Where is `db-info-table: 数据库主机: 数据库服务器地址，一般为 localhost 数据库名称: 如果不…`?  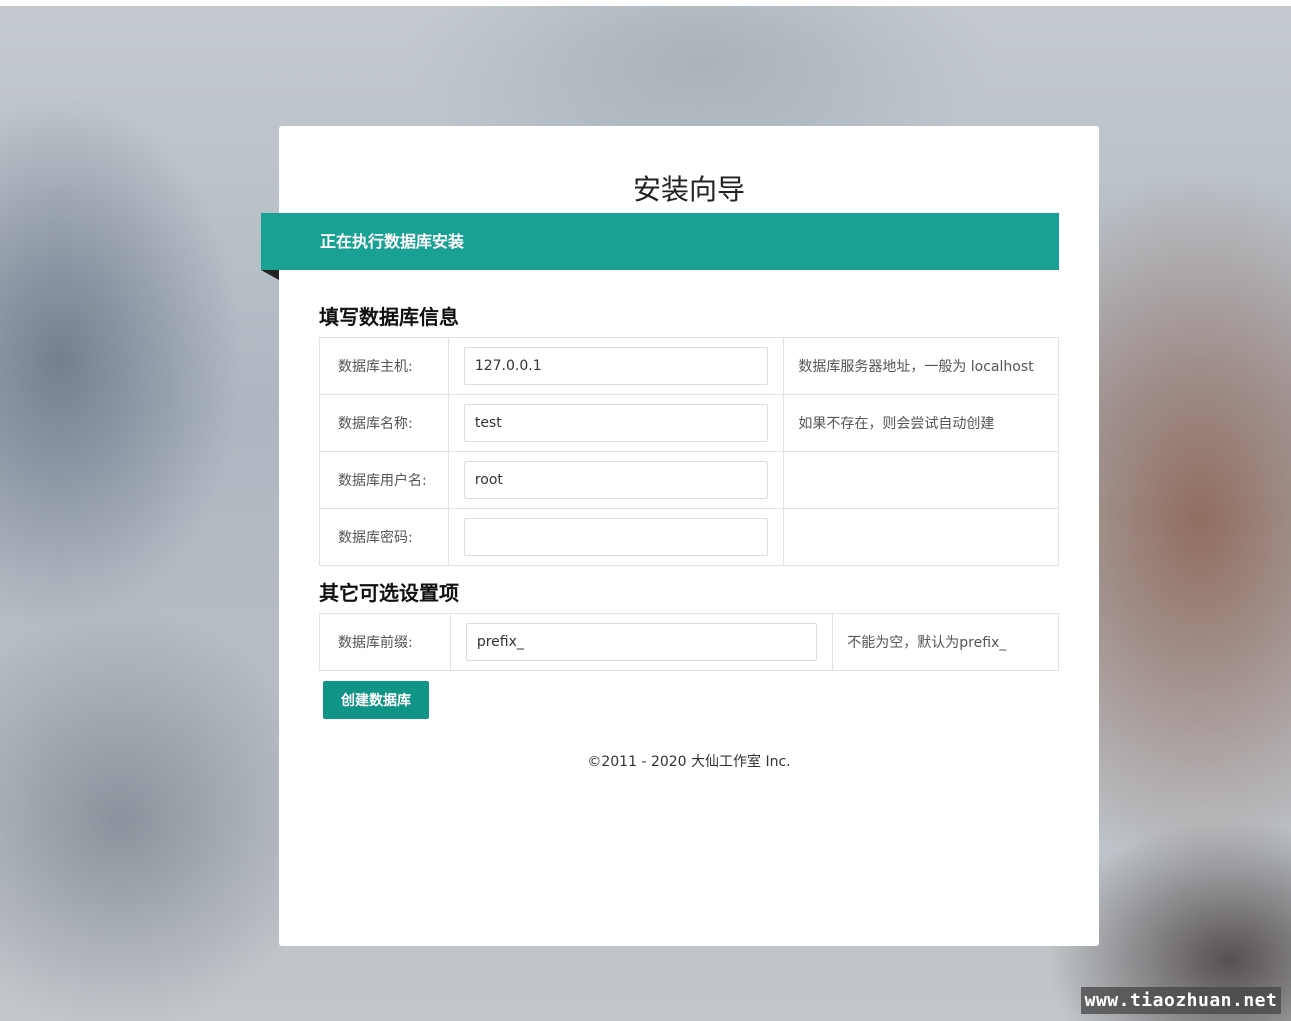 db-info-table: 数据库主机: 数据库服务器地址，一般为 localhost 数据库名称: 如果不… is located at coordinates (689, 451).